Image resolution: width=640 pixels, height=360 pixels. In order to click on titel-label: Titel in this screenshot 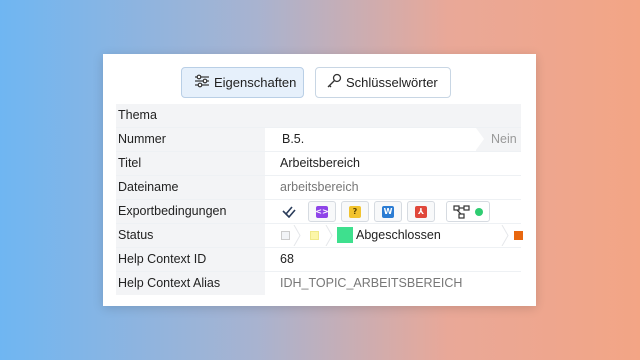, I will do `click(190, 163)`.